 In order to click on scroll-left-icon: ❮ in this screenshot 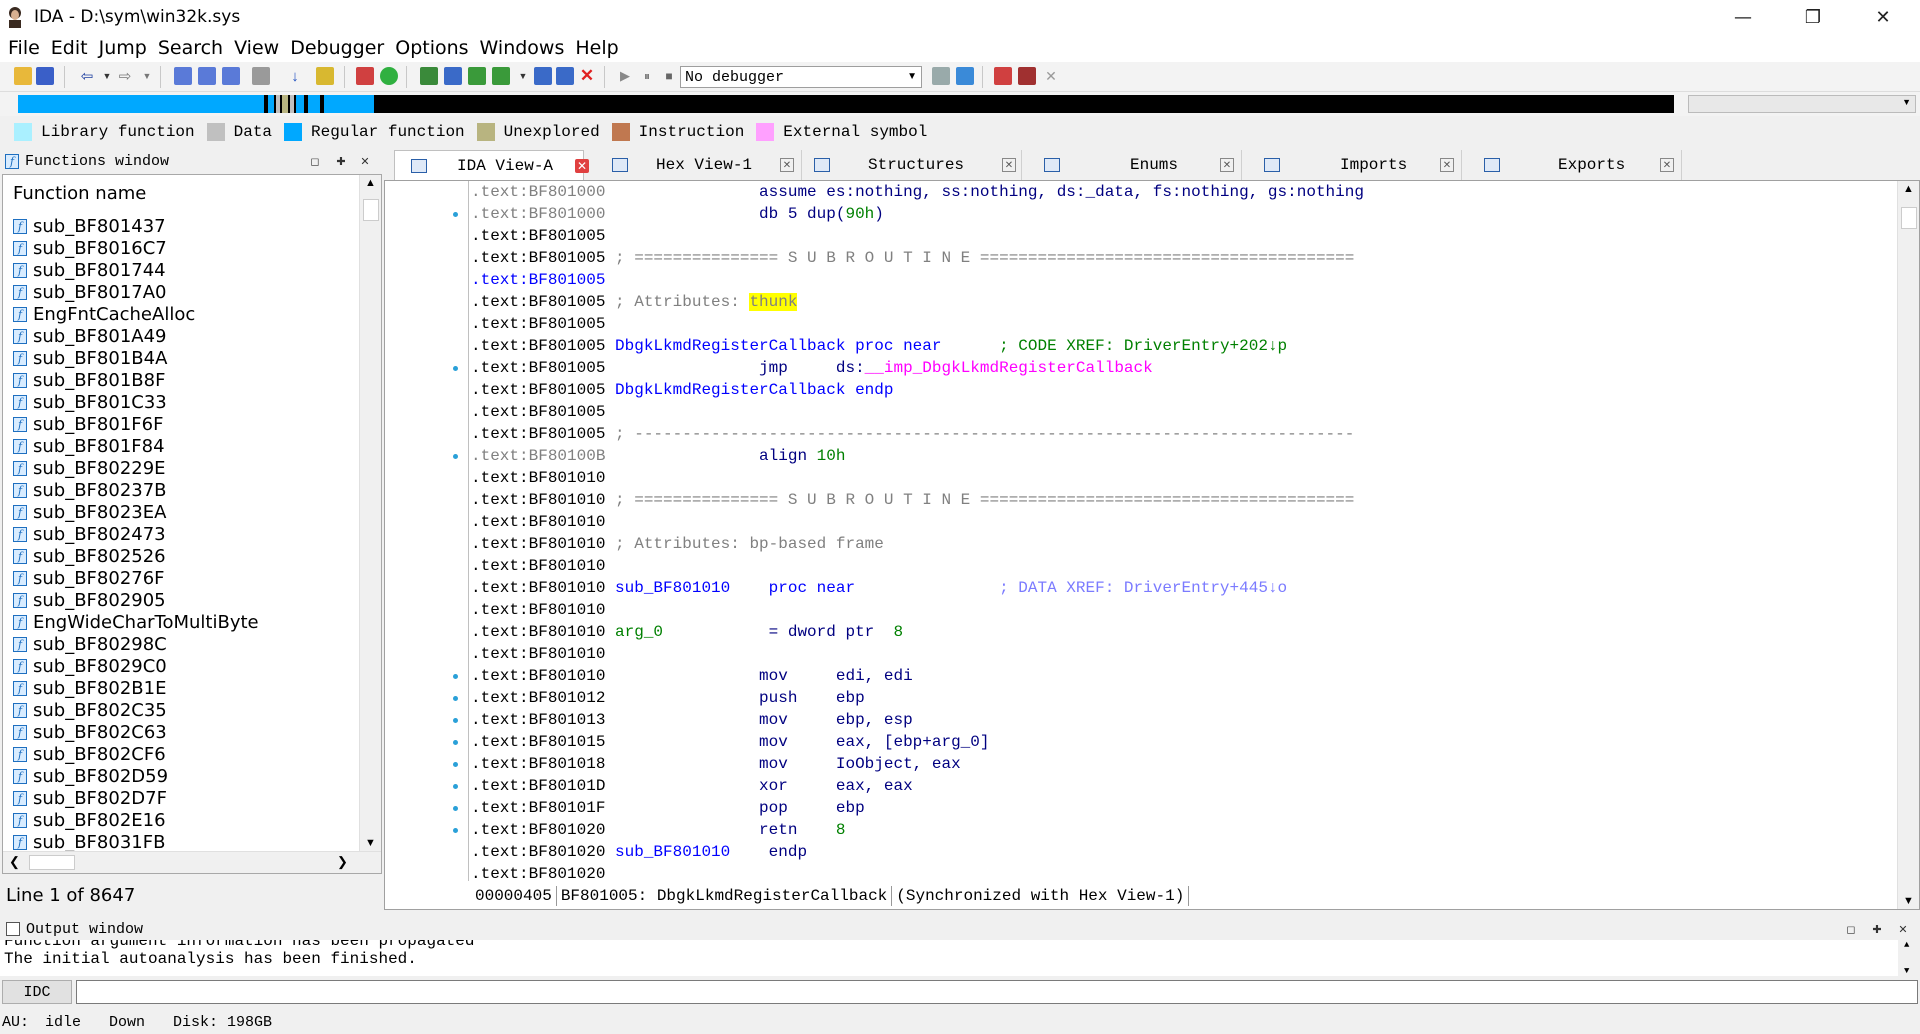, I will do `click(14, 862)`.